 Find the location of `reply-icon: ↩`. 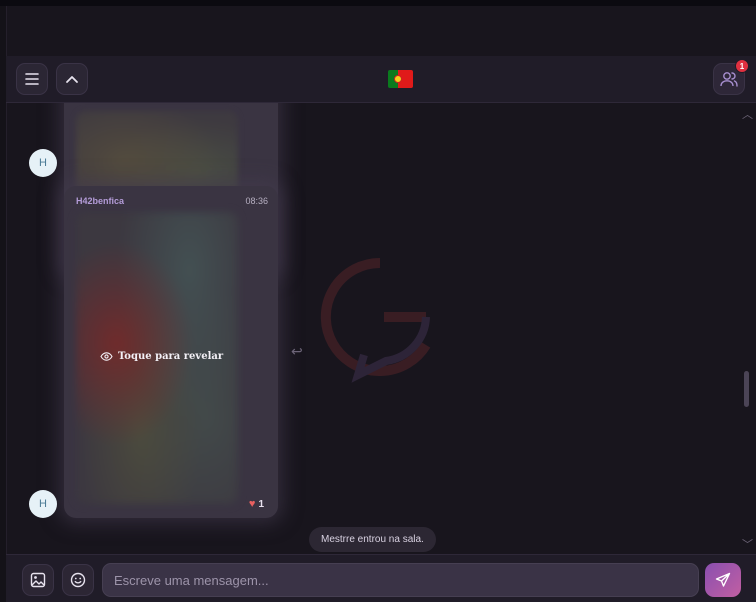

reply-icon: ↩ is located at coordinates (297, 351).